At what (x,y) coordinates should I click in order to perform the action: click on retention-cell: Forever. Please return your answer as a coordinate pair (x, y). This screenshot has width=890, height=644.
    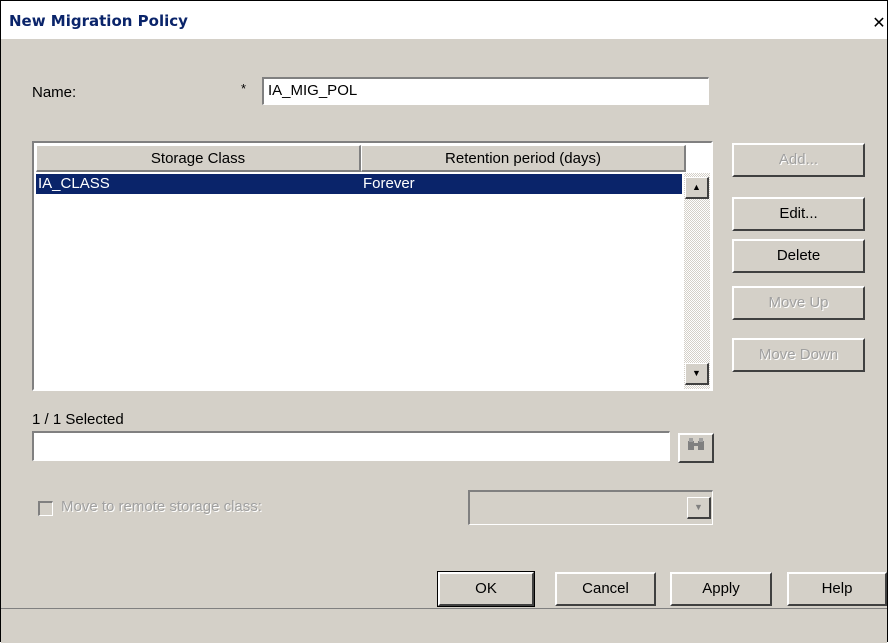
    Looking at the image, I should click on (389, 183).